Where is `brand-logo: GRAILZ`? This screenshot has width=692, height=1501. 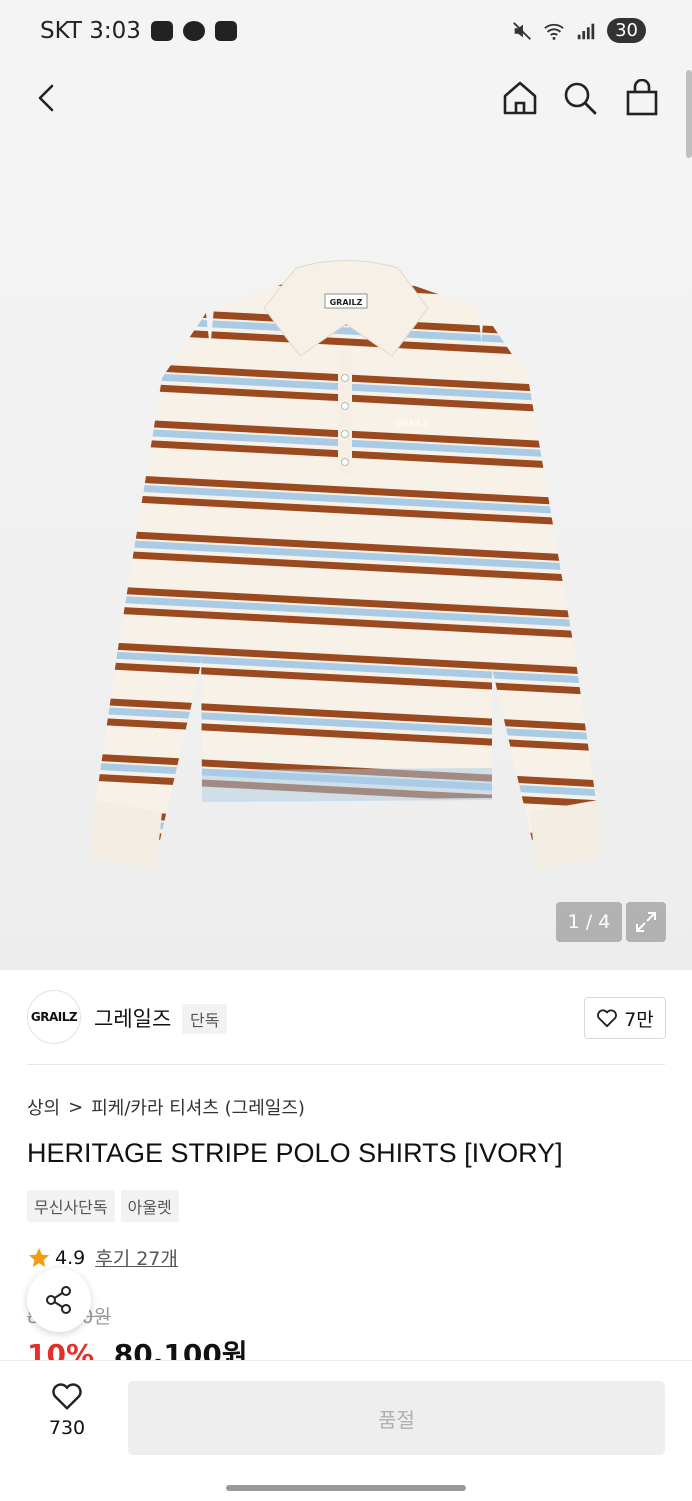
brand-logo: GRAILZ is located at coordinates (54, 1017).